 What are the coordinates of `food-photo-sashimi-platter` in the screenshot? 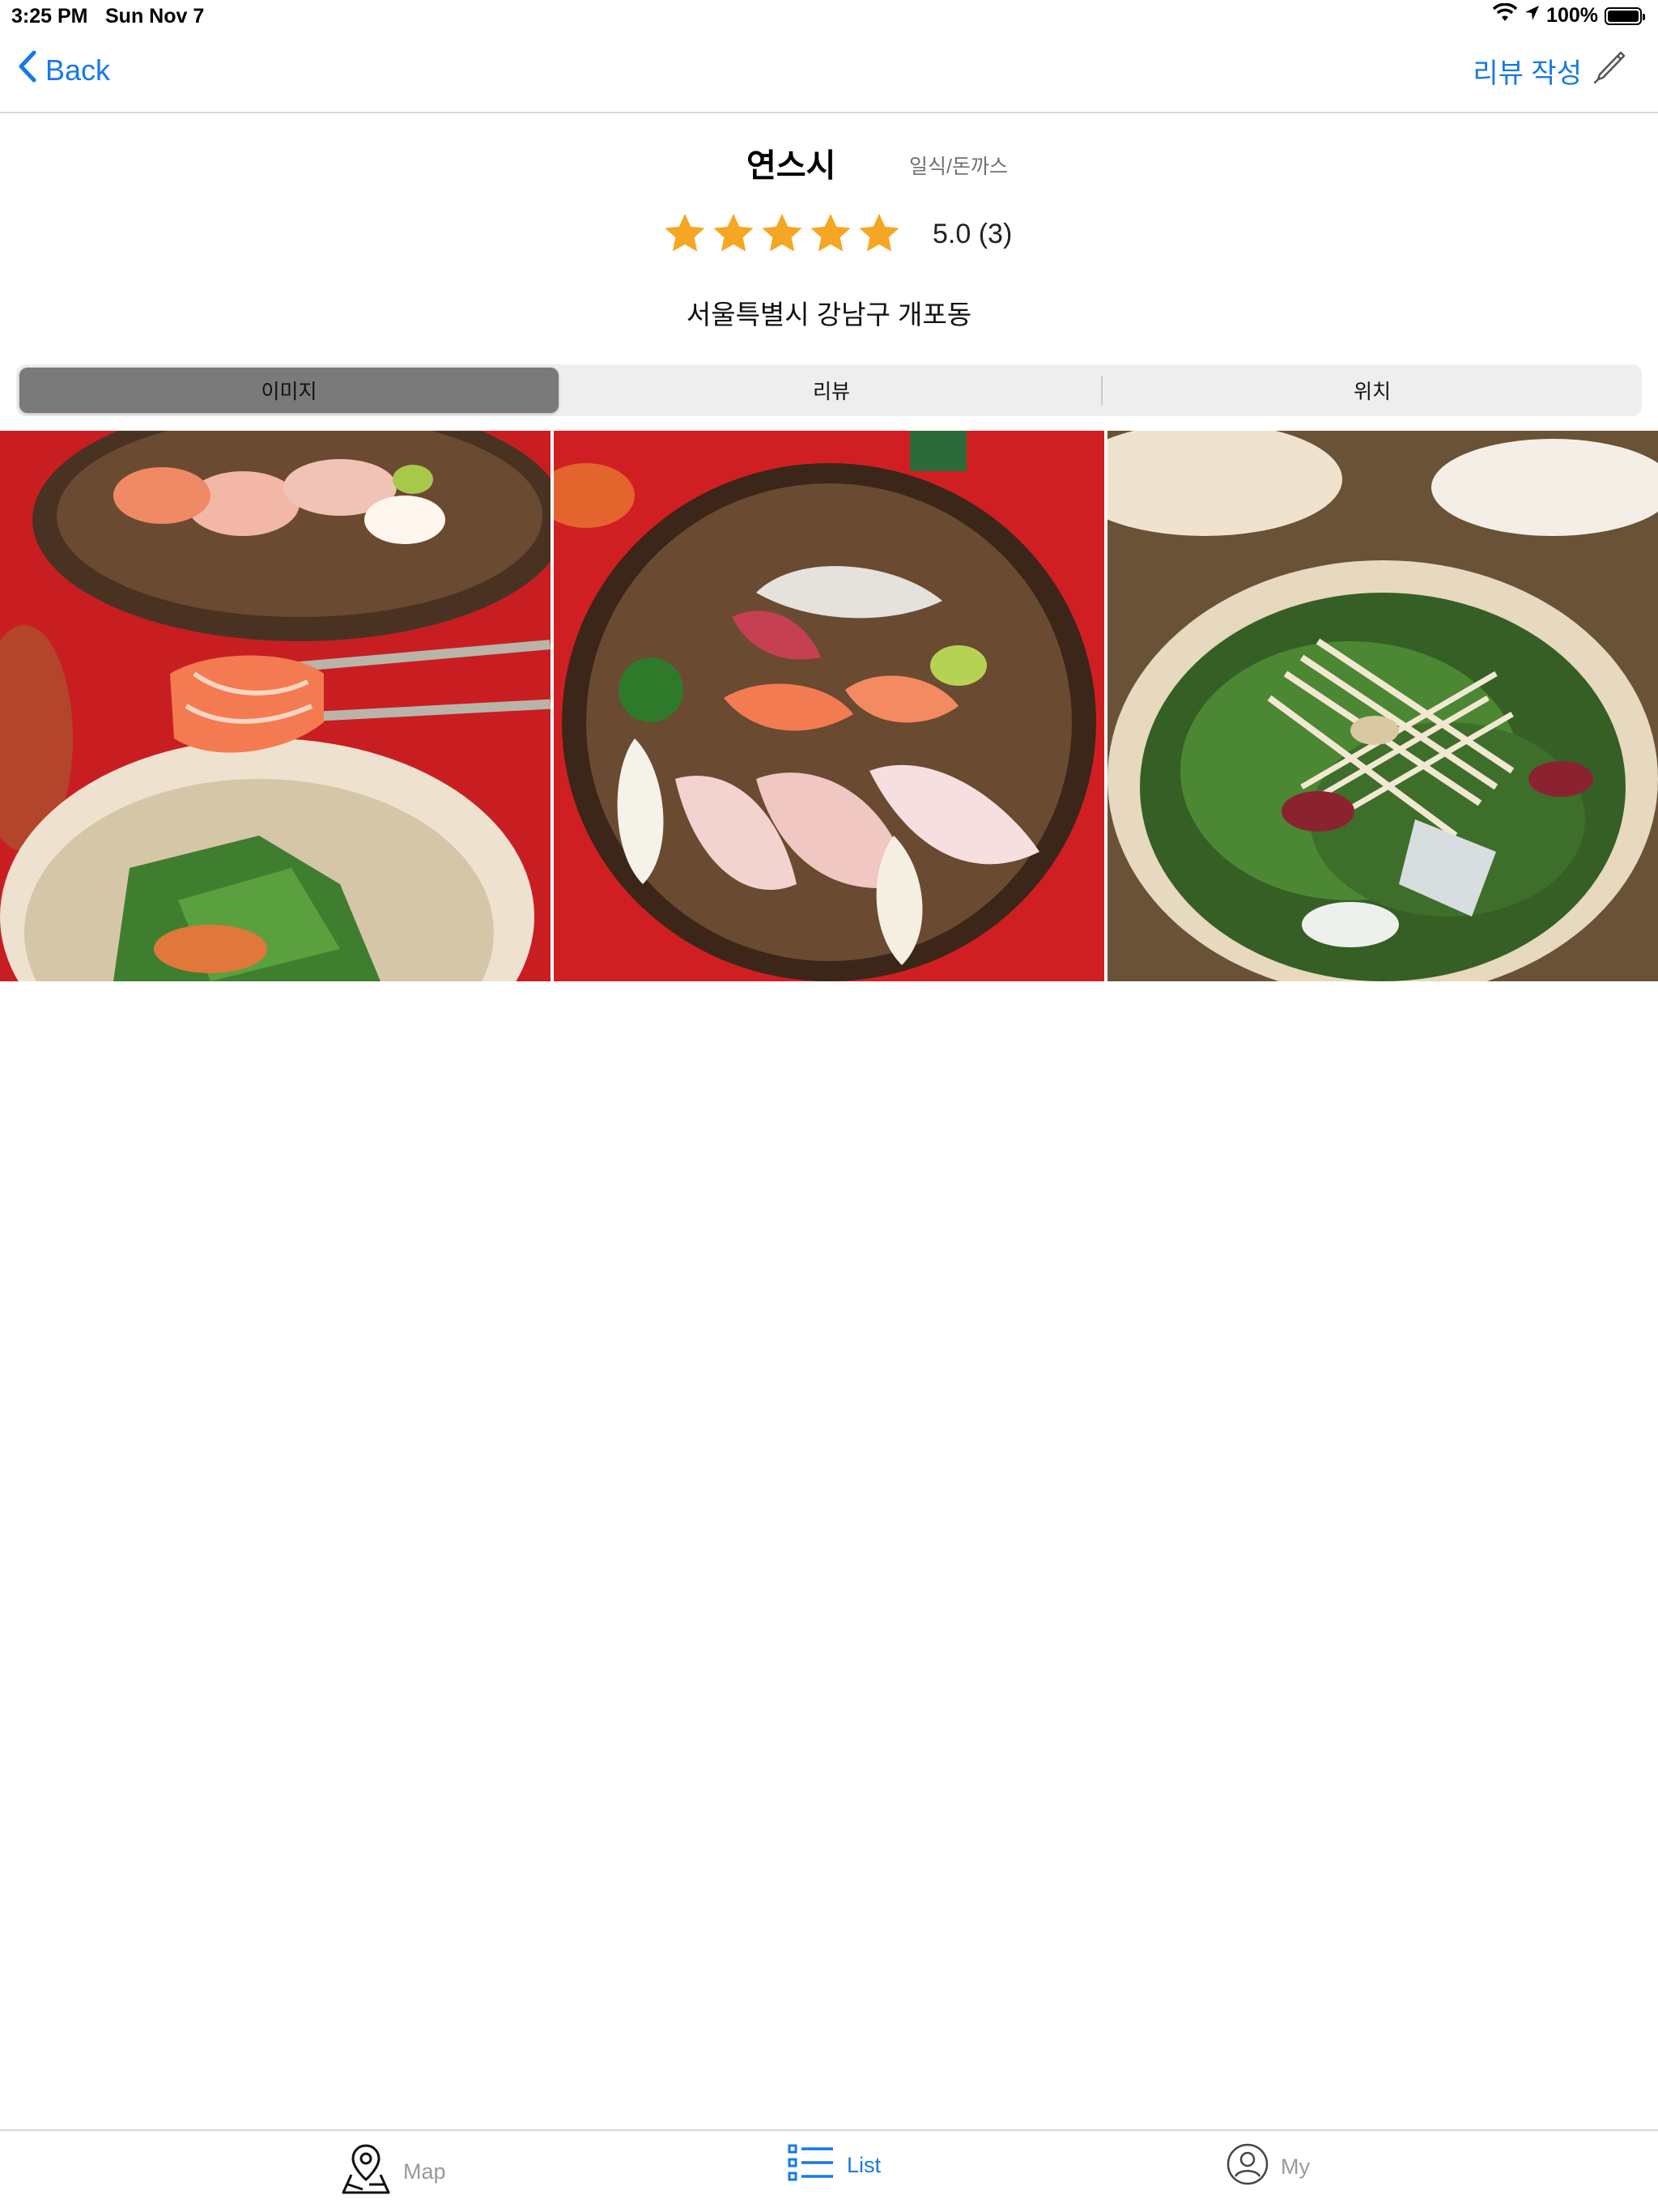 It's located at (829, 706).